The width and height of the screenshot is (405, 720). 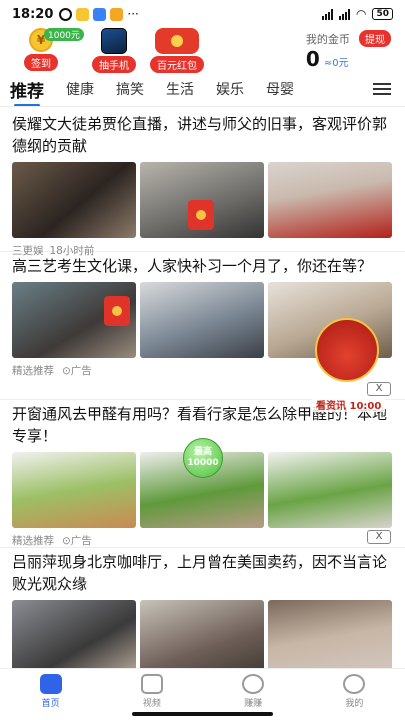 What do you see at coordinates (375, 38) in the screenshot?
I see `withdraw-button: 提现` at bounding box center [375, 38].